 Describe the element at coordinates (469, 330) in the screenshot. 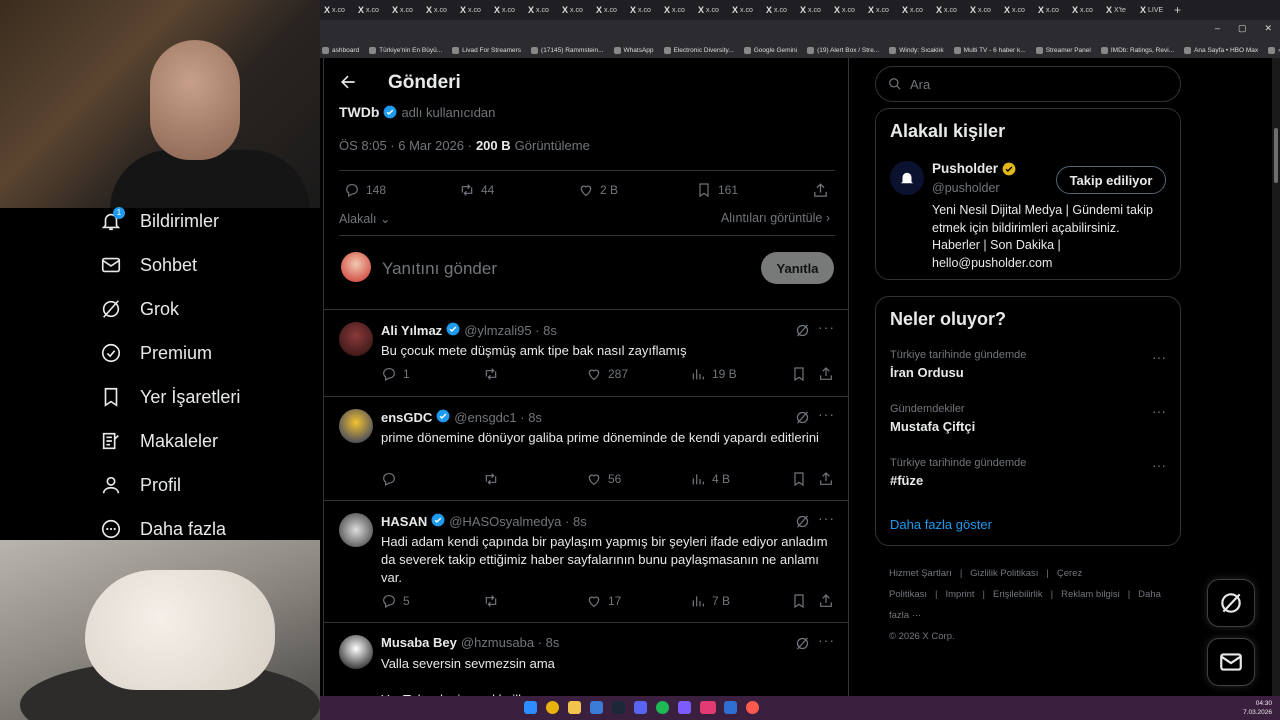

I see `reply-author: Ali Yılmaz @ylmzali95 · 8s` at that location.